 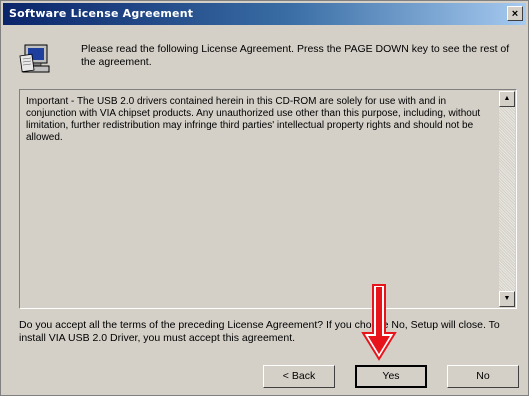 I want to click on scroll-down-icon: ▼, so click(x=507, y=298).